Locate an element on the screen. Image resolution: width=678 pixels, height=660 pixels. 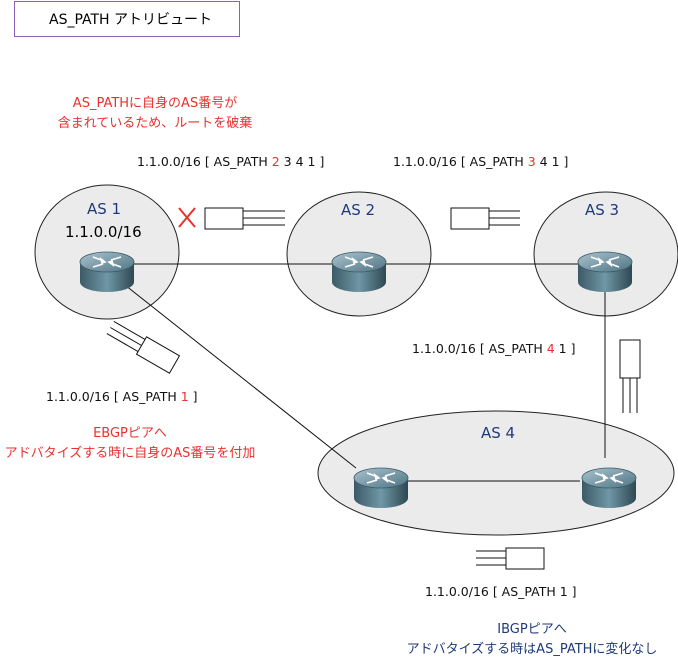
title-text: AS_PATH アトリビュート is located at coordinates (131, 20).